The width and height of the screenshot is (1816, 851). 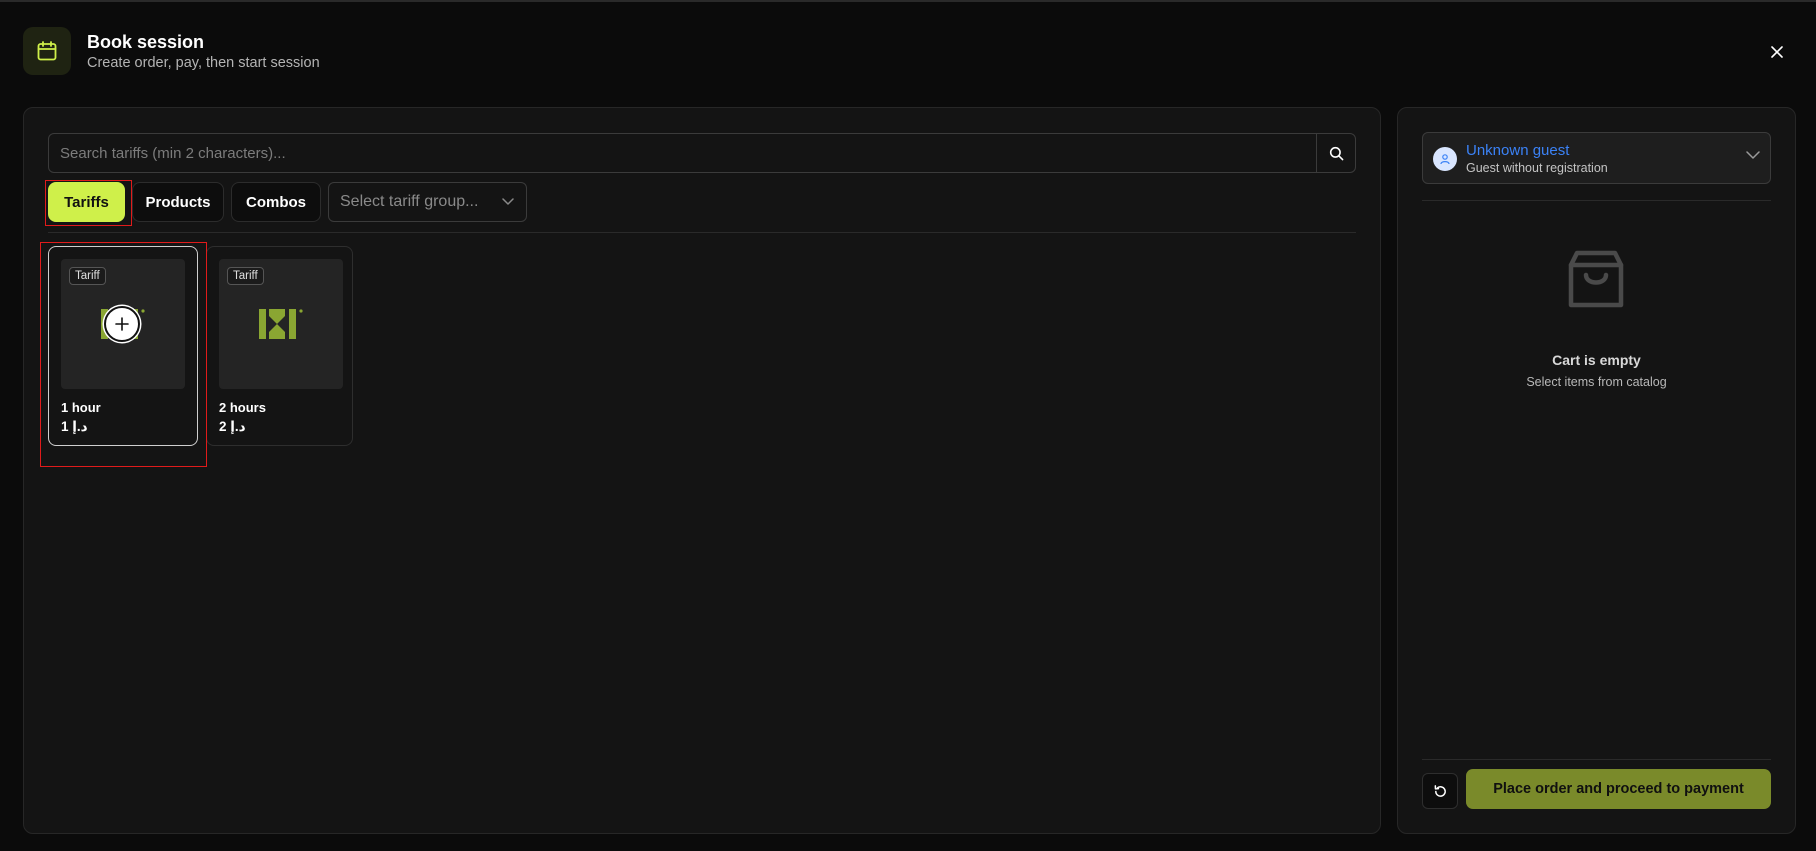 I want to click on modal-title: Book session, so click(x=146, y=41).